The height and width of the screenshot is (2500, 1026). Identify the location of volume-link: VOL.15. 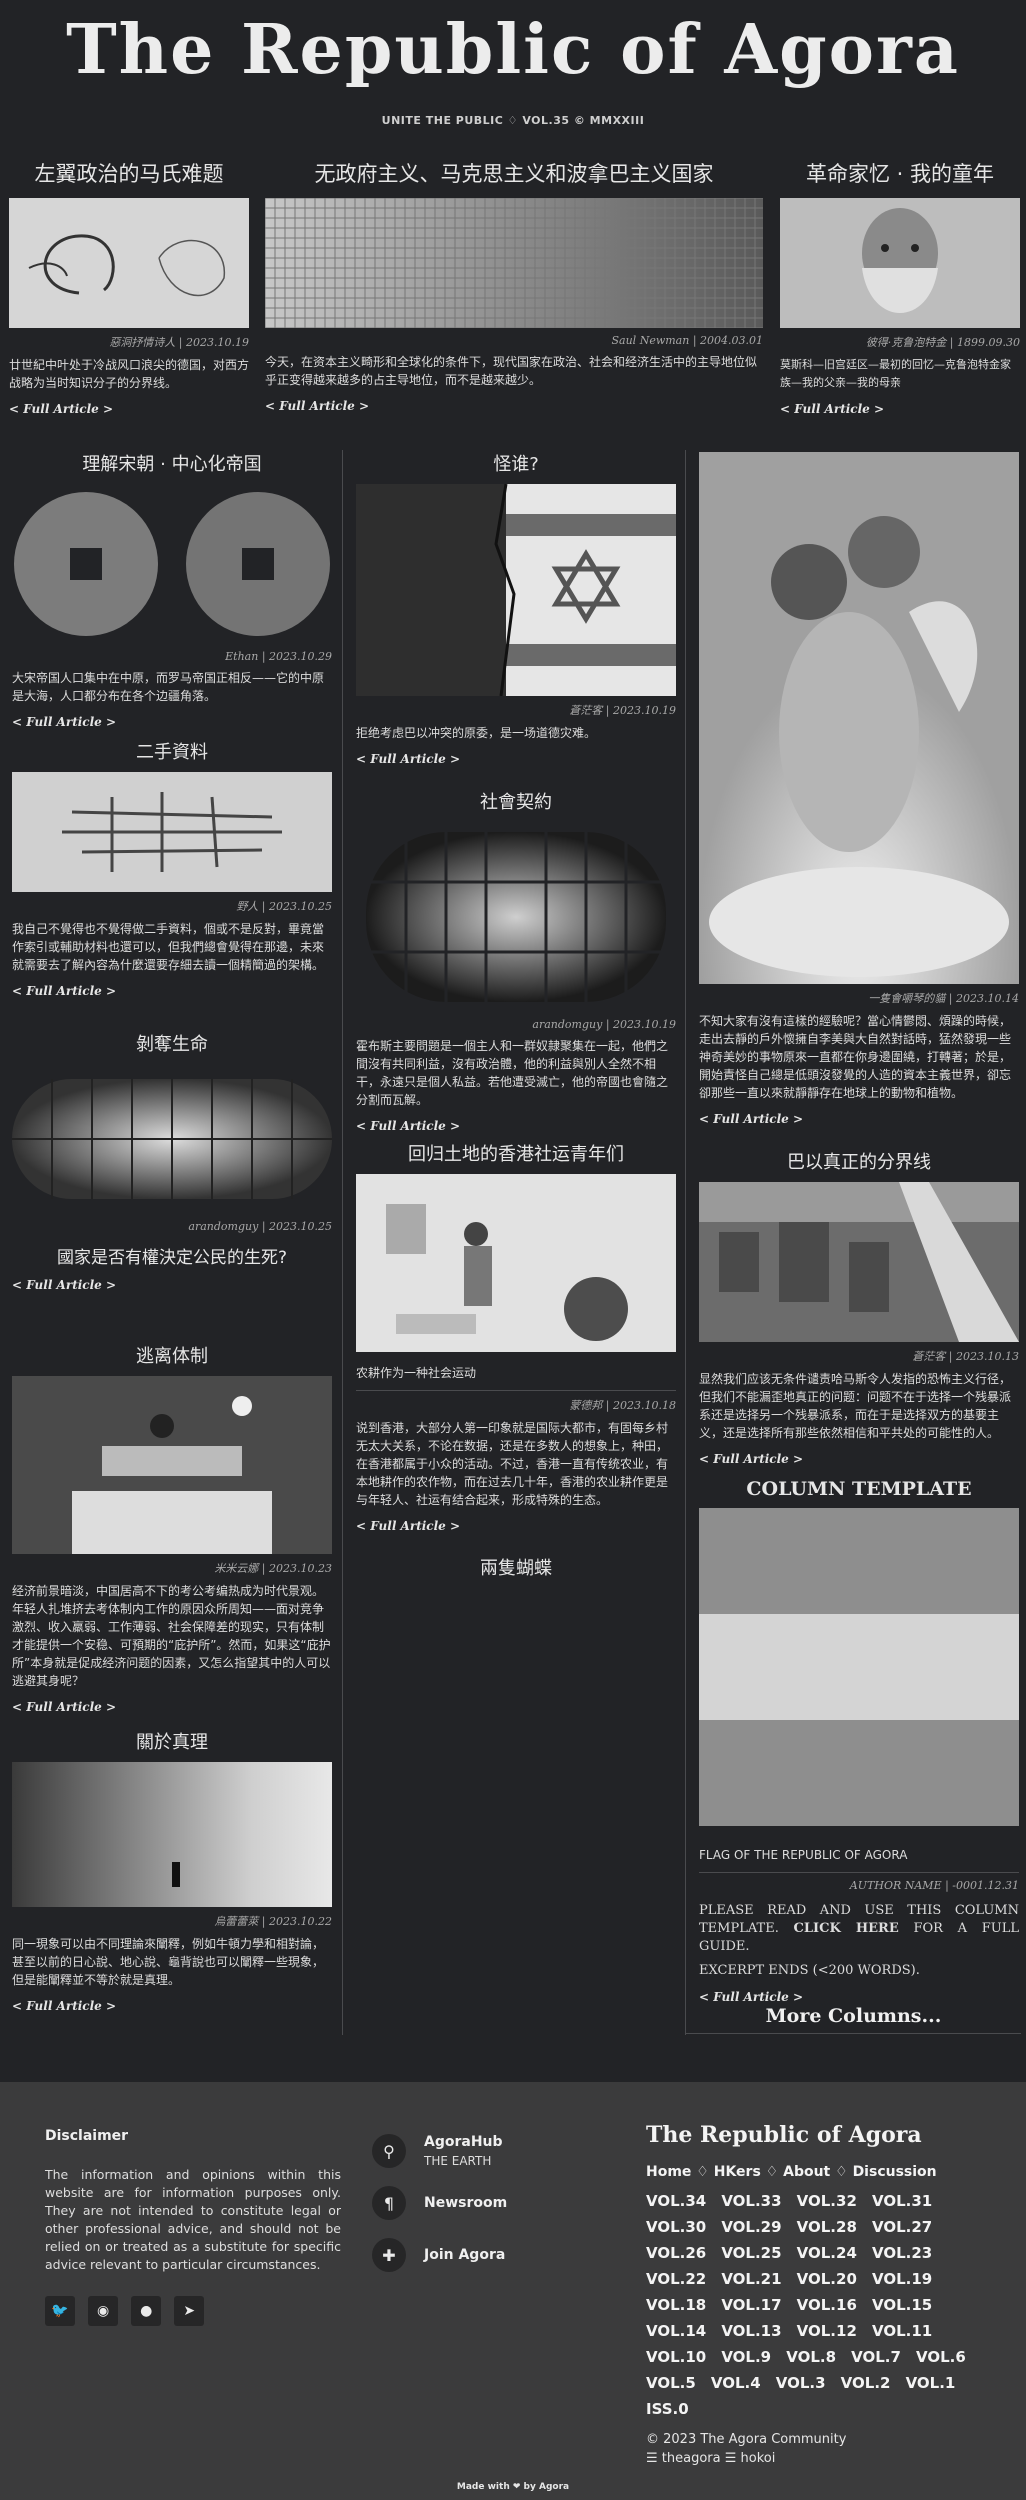
(902, 2305).